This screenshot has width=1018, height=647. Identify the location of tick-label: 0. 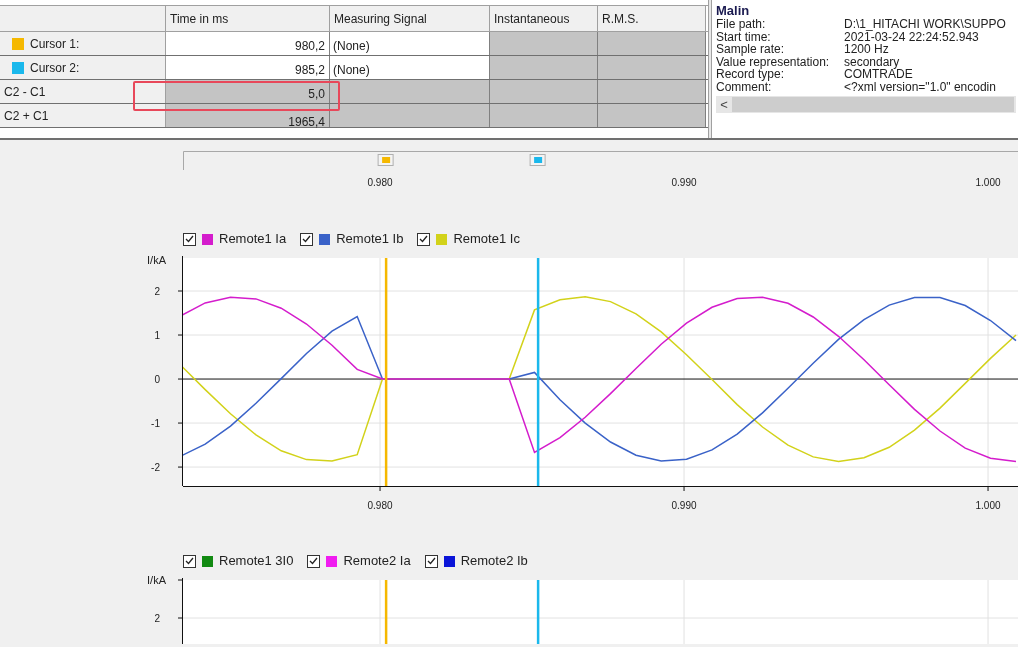
(157, 380).